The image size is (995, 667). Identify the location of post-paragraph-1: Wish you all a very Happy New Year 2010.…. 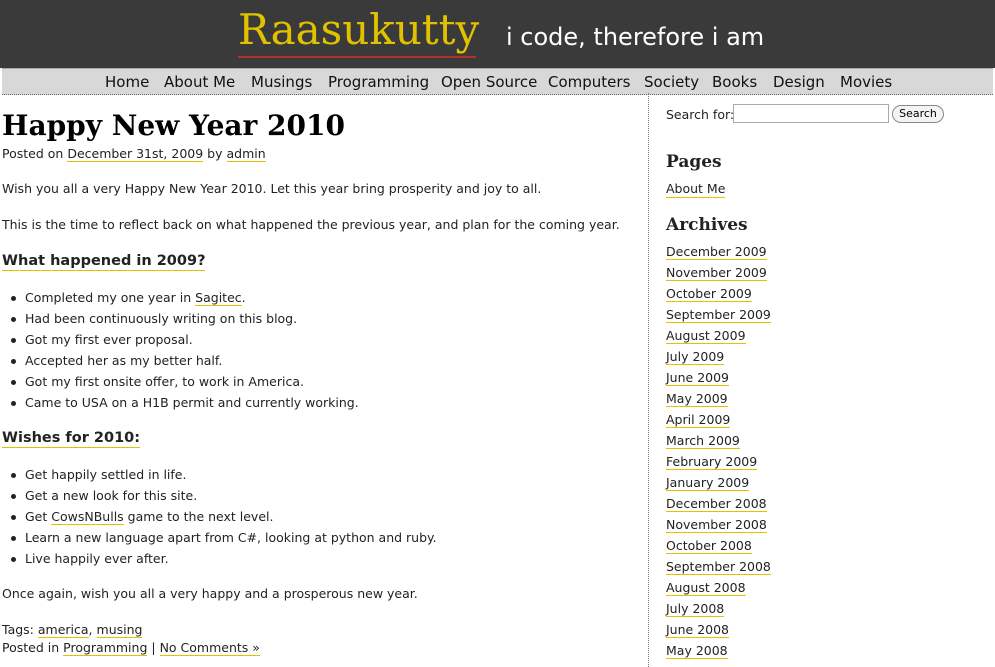
(272, 188).